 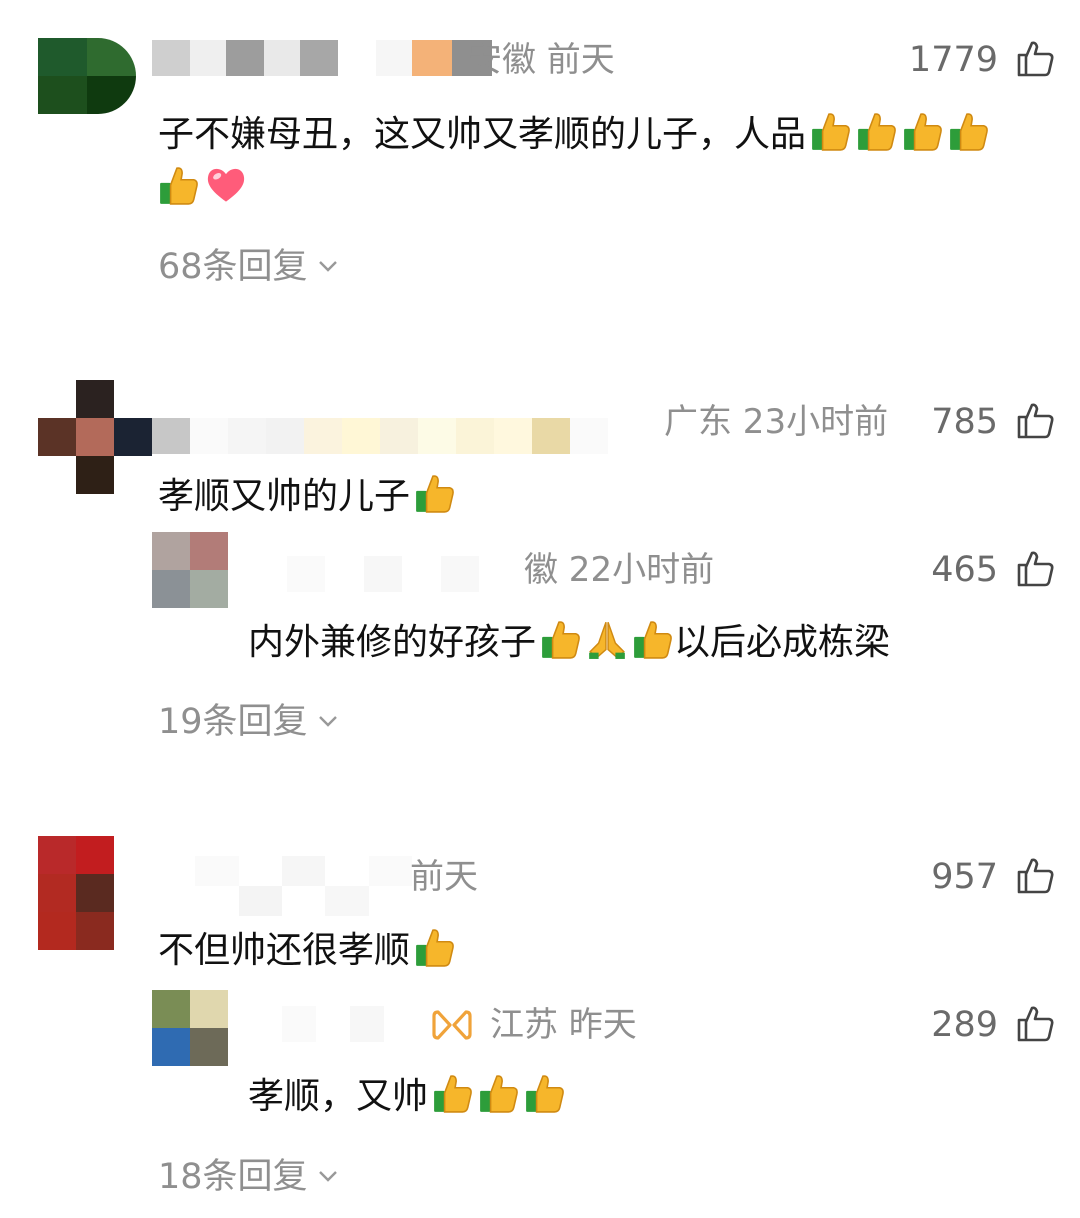 What do you see at coordinates (392, 642) in the screenshot?
I see `reply-text-a: 内外兼修的好孩子` at bounding box center [392, 642].